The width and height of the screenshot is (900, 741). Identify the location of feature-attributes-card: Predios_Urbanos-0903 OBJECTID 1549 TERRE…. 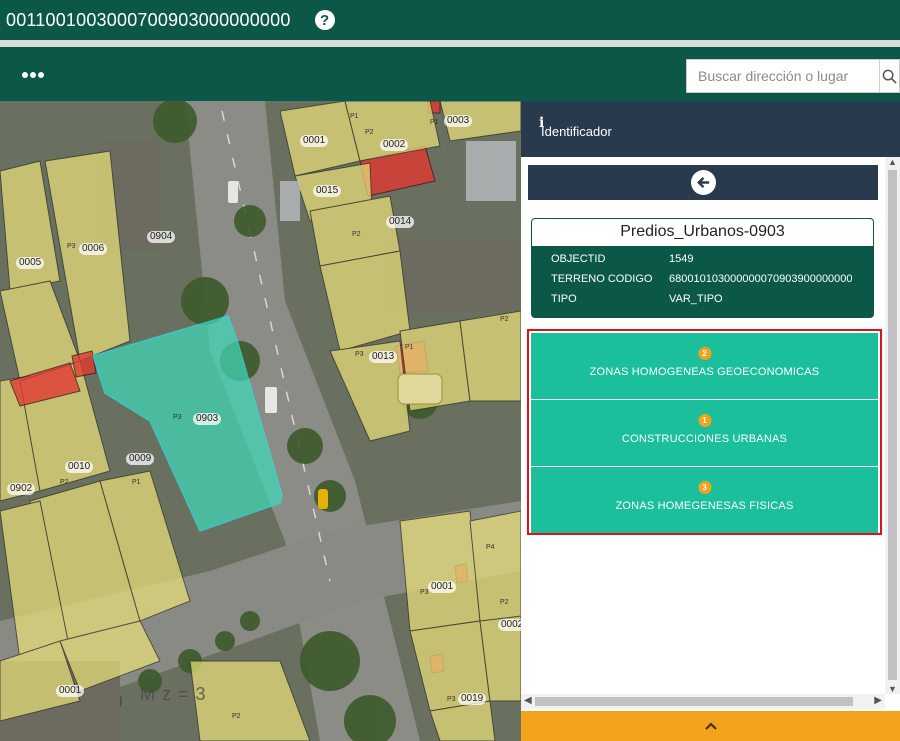
(702, 268).